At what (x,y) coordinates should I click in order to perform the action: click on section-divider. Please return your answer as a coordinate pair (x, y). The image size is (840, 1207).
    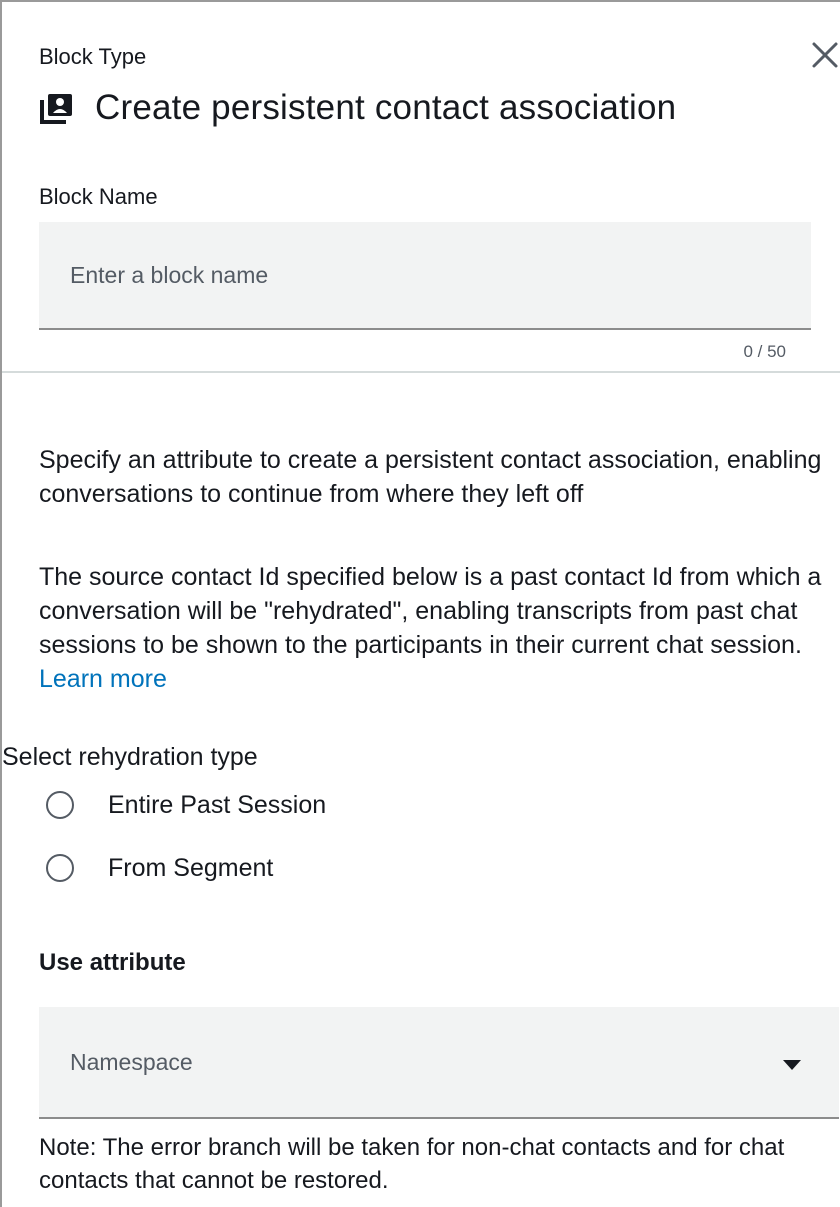
    Looking at the image, I should click on (421, 372).